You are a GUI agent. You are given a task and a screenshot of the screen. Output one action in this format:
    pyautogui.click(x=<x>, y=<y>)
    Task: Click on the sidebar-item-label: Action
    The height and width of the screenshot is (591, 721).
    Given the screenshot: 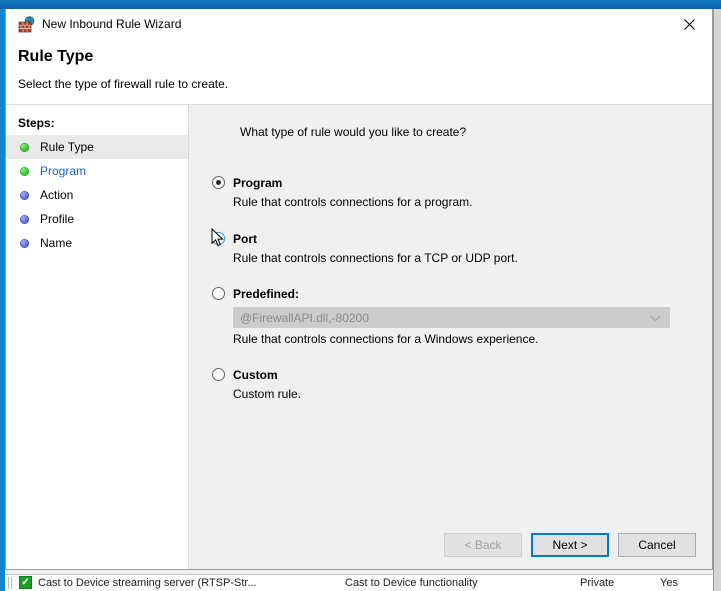 What is the action you would take?
    pyautogui.click(x=57, y=195)
    